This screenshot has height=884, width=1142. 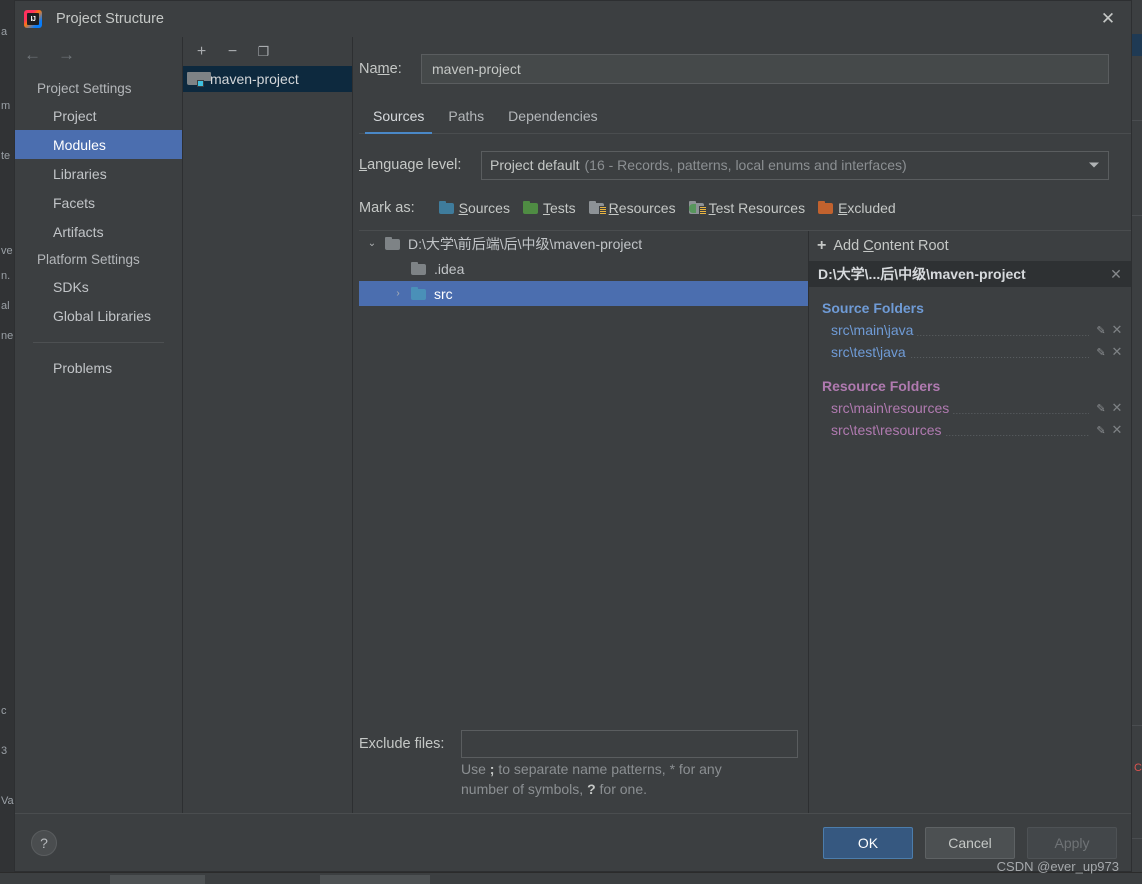 What do you see at coordinates (1116, 274) in the screenshot?
I see `remove-content-root-icon: ✕` at bounding box center [1116, 274].